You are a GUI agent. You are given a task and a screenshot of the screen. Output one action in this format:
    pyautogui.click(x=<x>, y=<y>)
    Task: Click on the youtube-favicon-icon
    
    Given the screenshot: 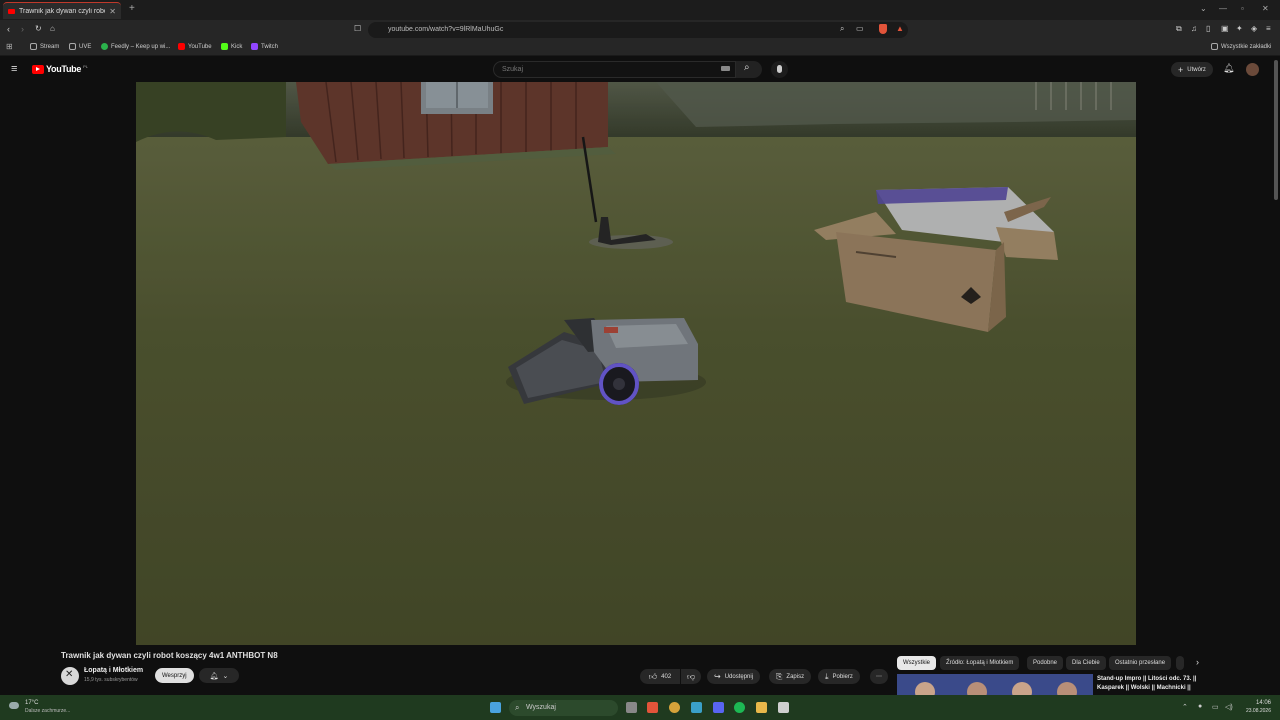 What is the action you would take?
    pyautogui.click(x=11, y=11)
    